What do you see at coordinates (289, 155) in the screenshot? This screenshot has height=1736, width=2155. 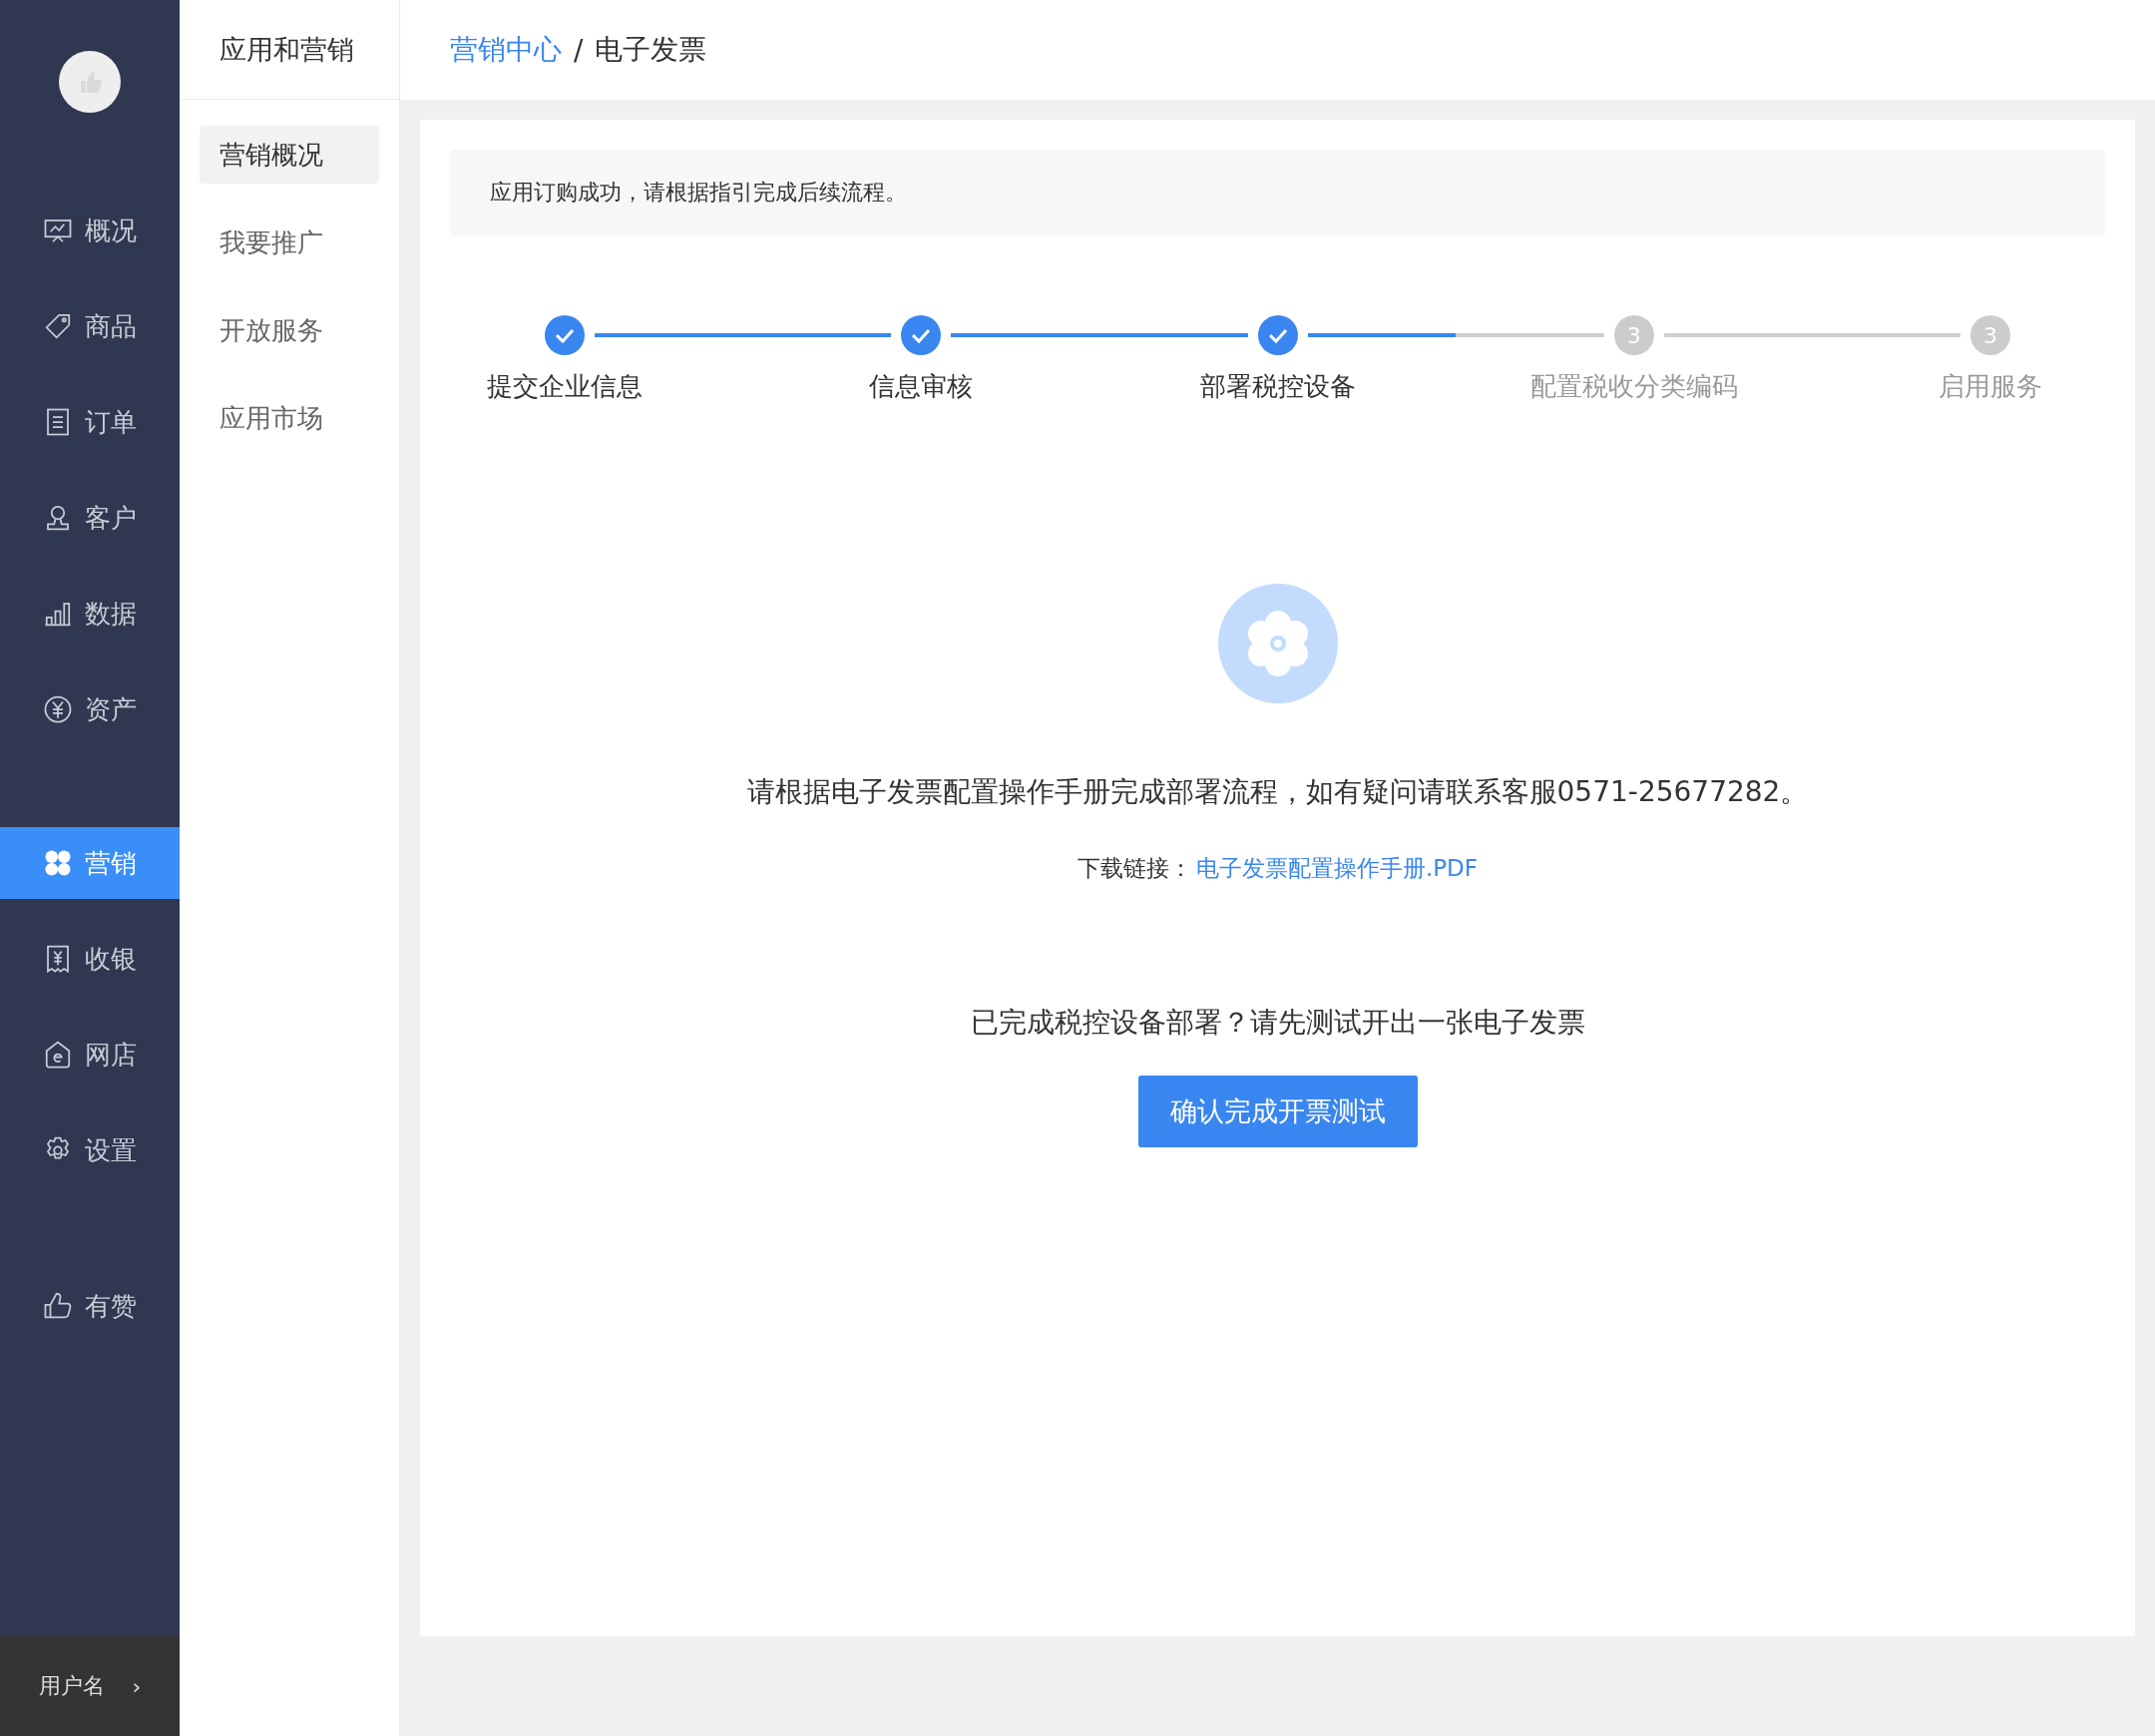 I see `submenu-item: 营销概况` at bounding box center [289, 155].